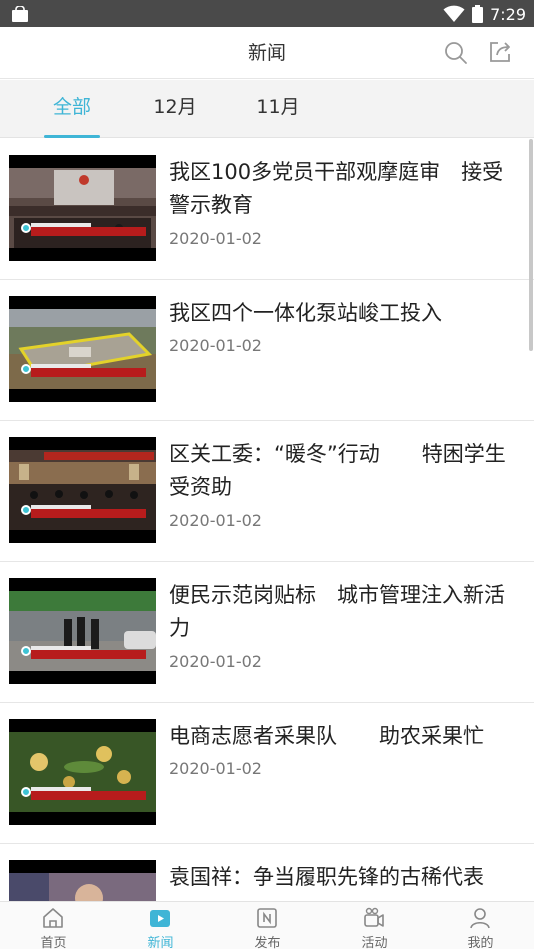 Image resolution: width=534 pixels, height=951 pixels. Describe the element at coordinates (160, 943) in the screenshot. I see `nav-label: 新闻` at that location.